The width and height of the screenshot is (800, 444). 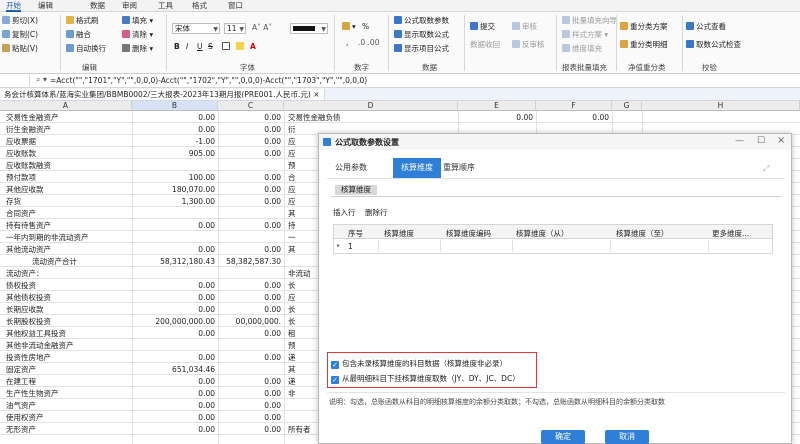 What do you see at coordinates (68, 201) in the screenshot?
I see `cell-a: 存货` at bounding box center [68, 201].